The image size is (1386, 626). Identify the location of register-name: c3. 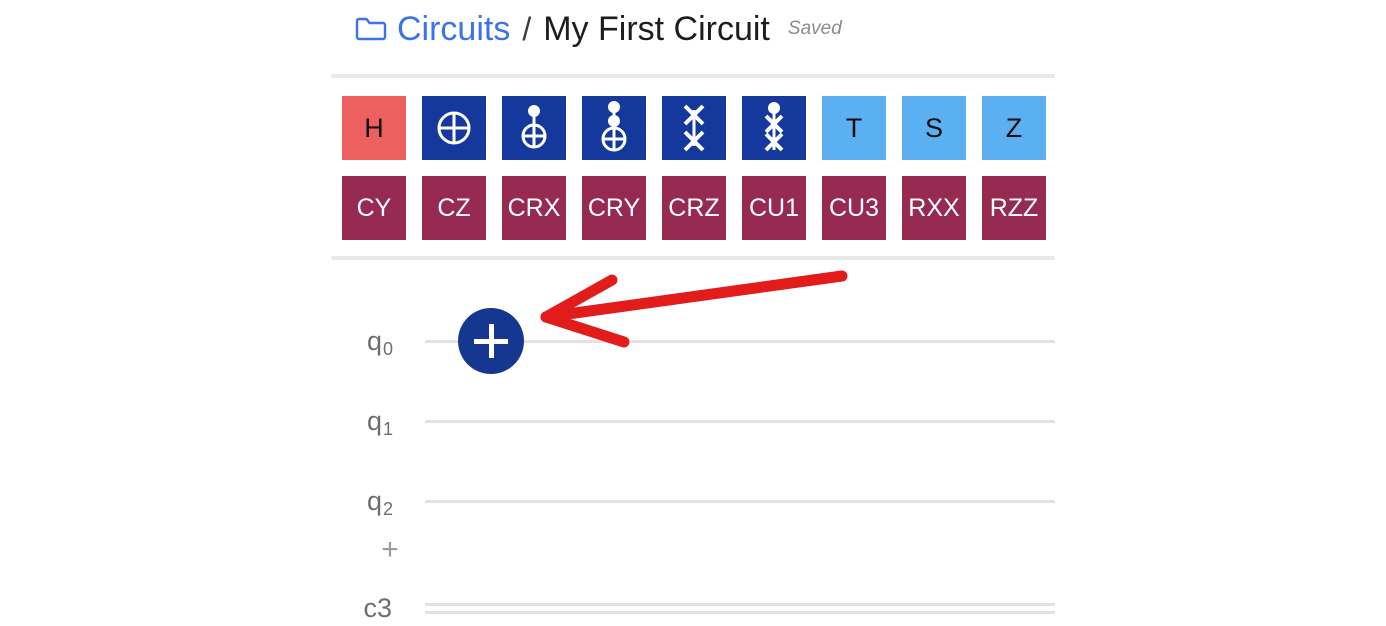
(377, 608).